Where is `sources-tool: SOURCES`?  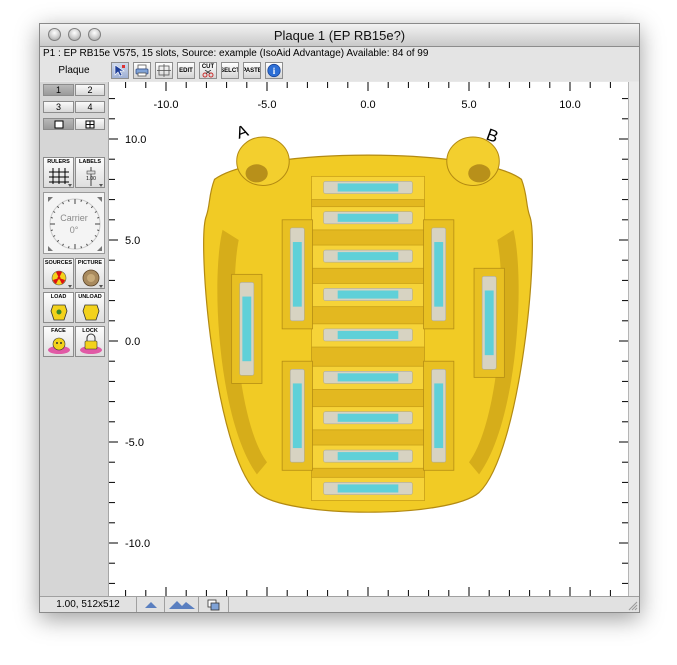
sources-tool: SOURCES is located at coordinates (58, 273).